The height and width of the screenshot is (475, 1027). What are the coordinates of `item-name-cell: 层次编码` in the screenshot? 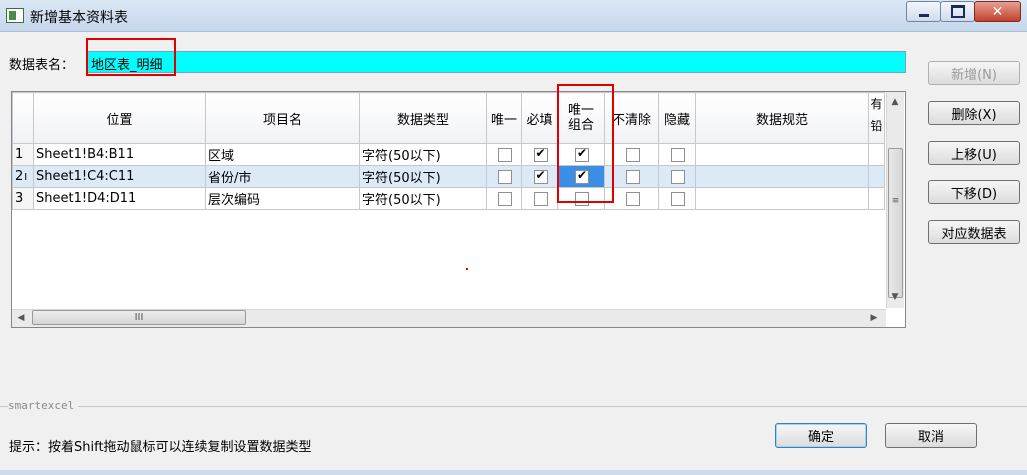 It's located at (282, 198).